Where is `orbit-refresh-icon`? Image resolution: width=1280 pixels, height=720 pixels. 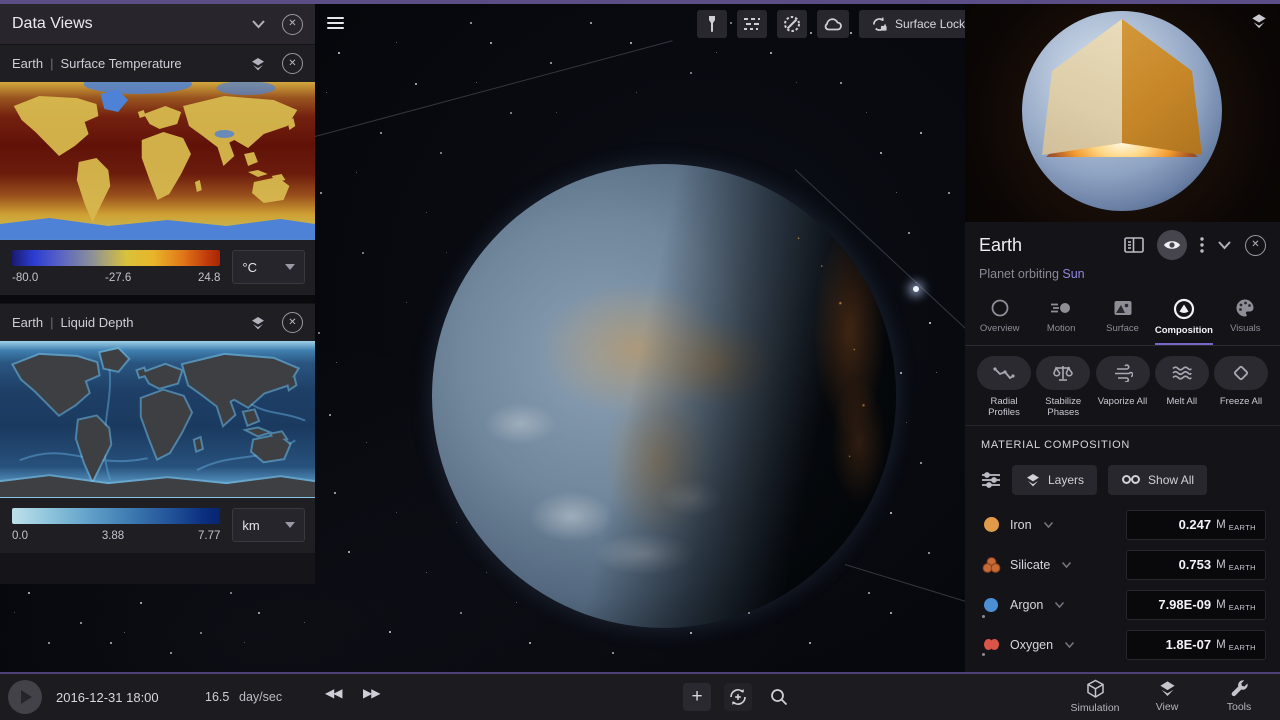 orbit-refresh-icon is located at coordinates (738, 697).